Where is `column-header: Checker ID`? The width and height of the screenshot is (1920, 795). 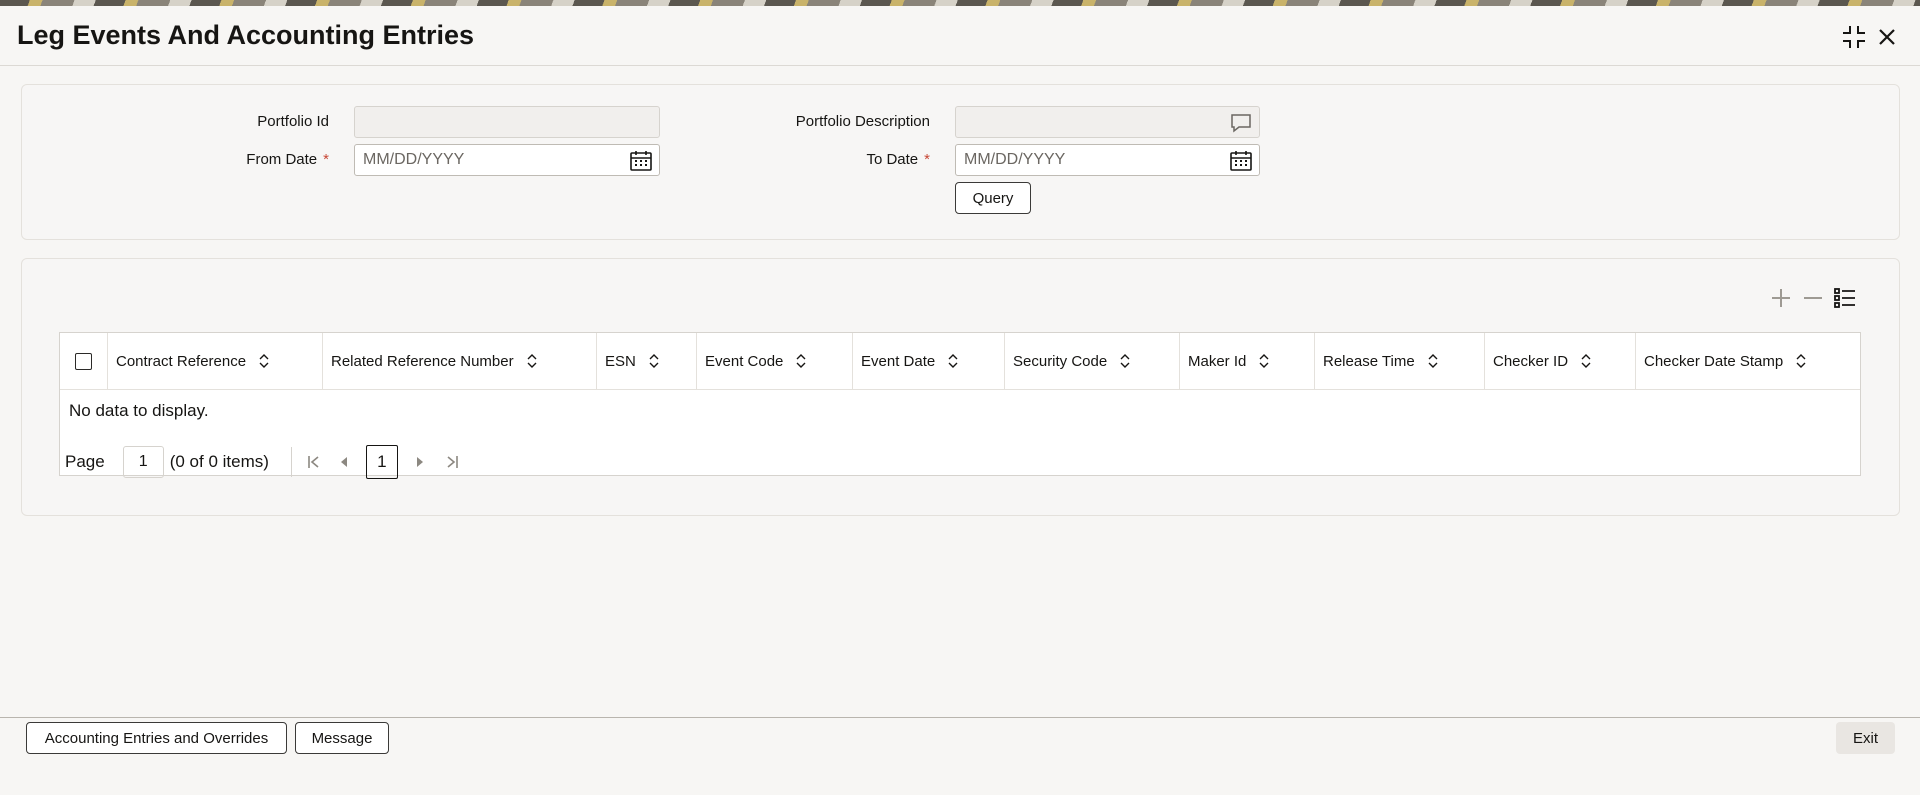
column-header: Checker ID is located at coordinates (1560, 361).